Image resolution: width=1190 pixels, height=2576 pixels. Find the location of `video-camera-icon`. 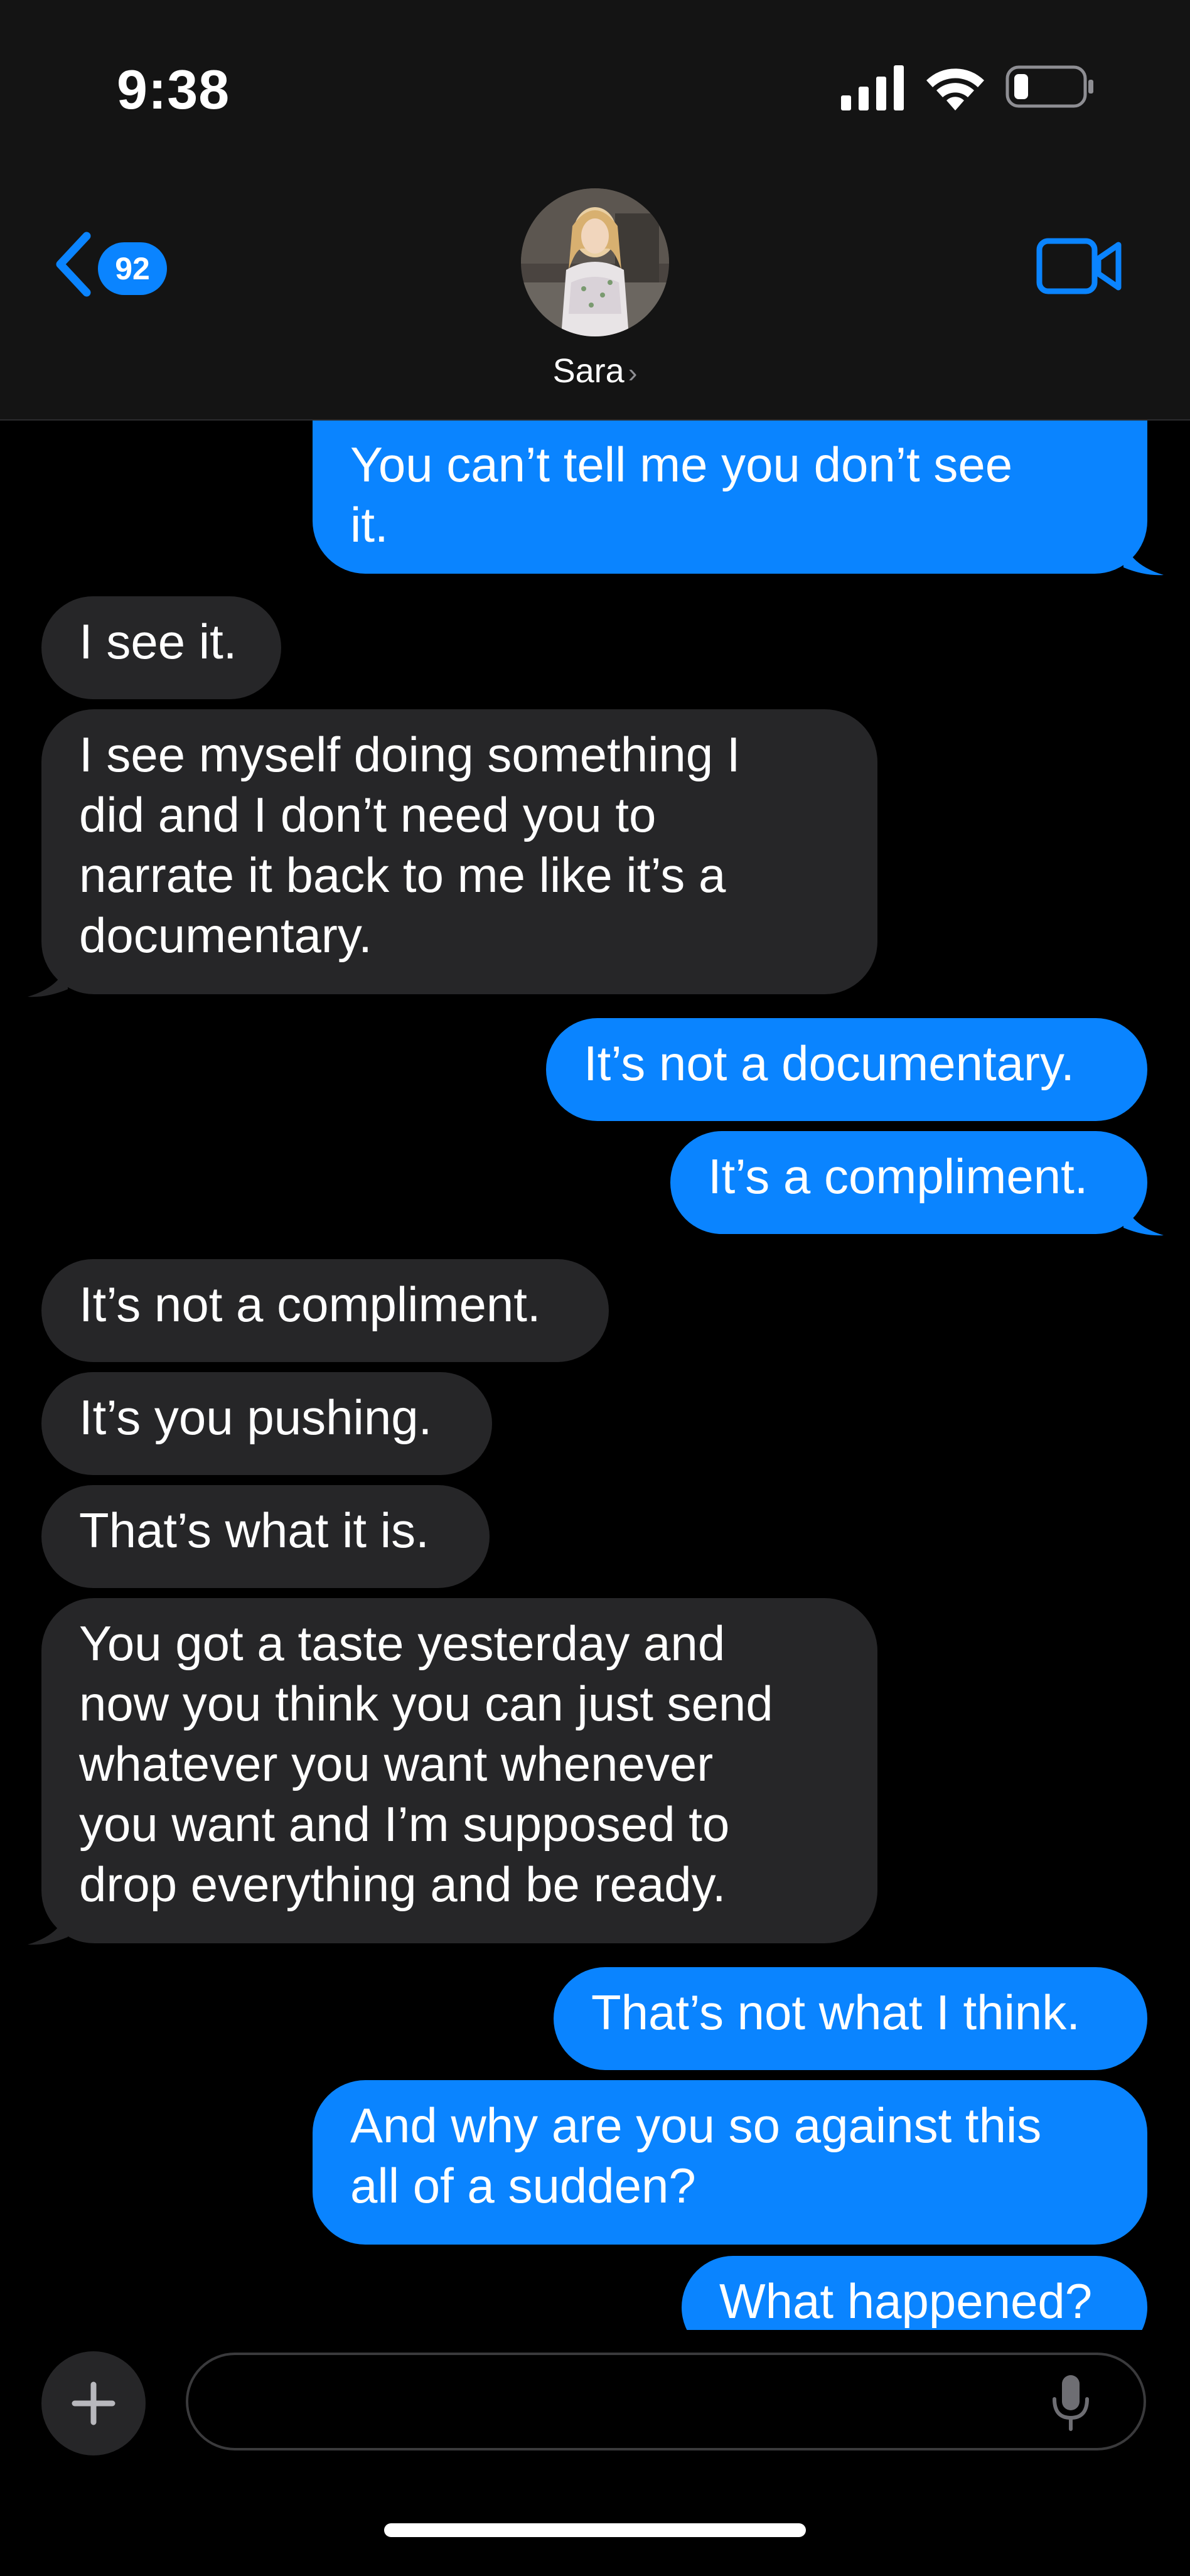

video-camera-icon is located at coordinates (1079, 266).